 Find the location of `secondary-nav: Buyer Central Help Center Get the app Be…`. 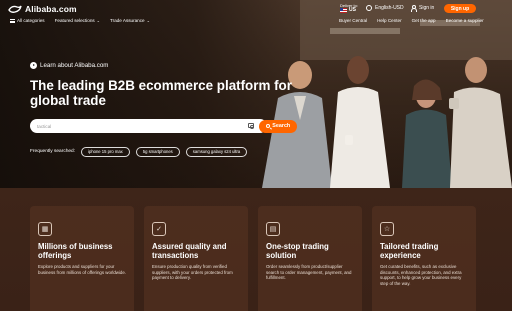

secondary-nav: Buyer Central Help Center Get the app Be… is located at coordinates (411, 20).